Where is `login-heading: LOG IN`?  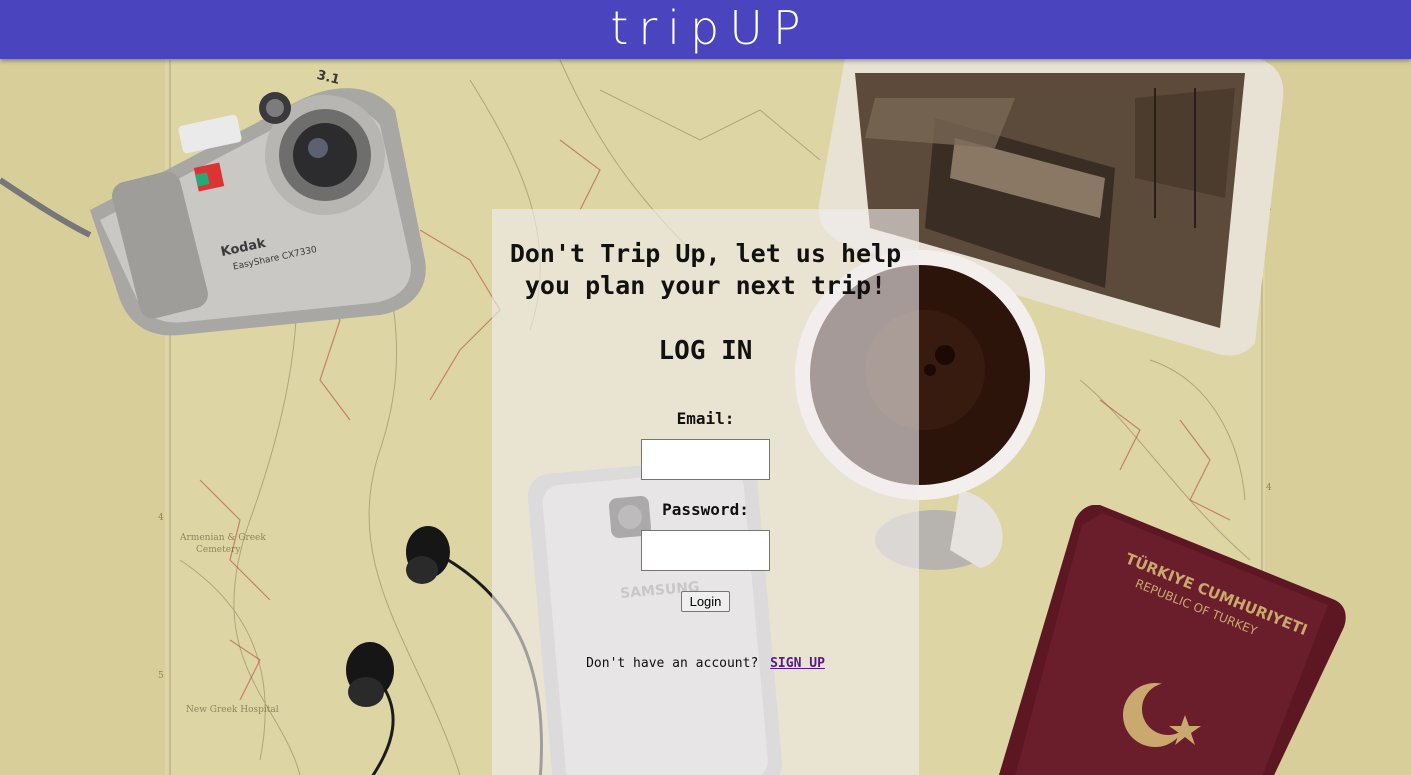 login-heading: LOG IN is located at coordinates (705, 351).